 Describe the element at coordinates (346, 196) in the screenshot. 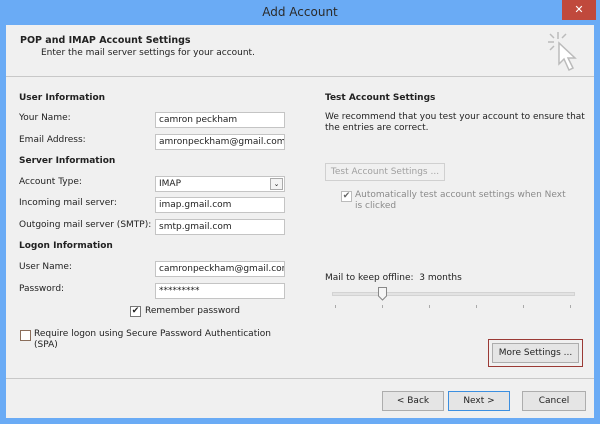

I see `auto-test-checkbox: ✔` at that location.